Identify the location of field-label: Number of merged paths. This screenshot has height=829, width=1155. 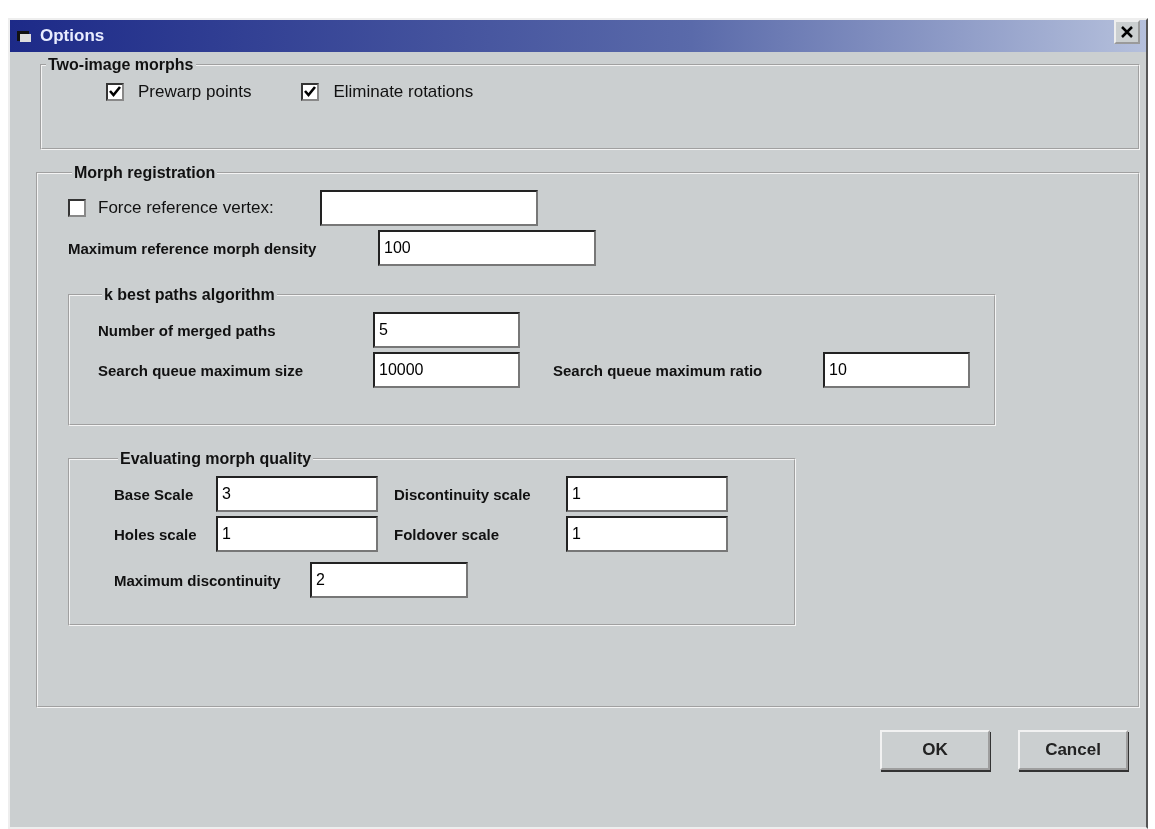
(187, 330).